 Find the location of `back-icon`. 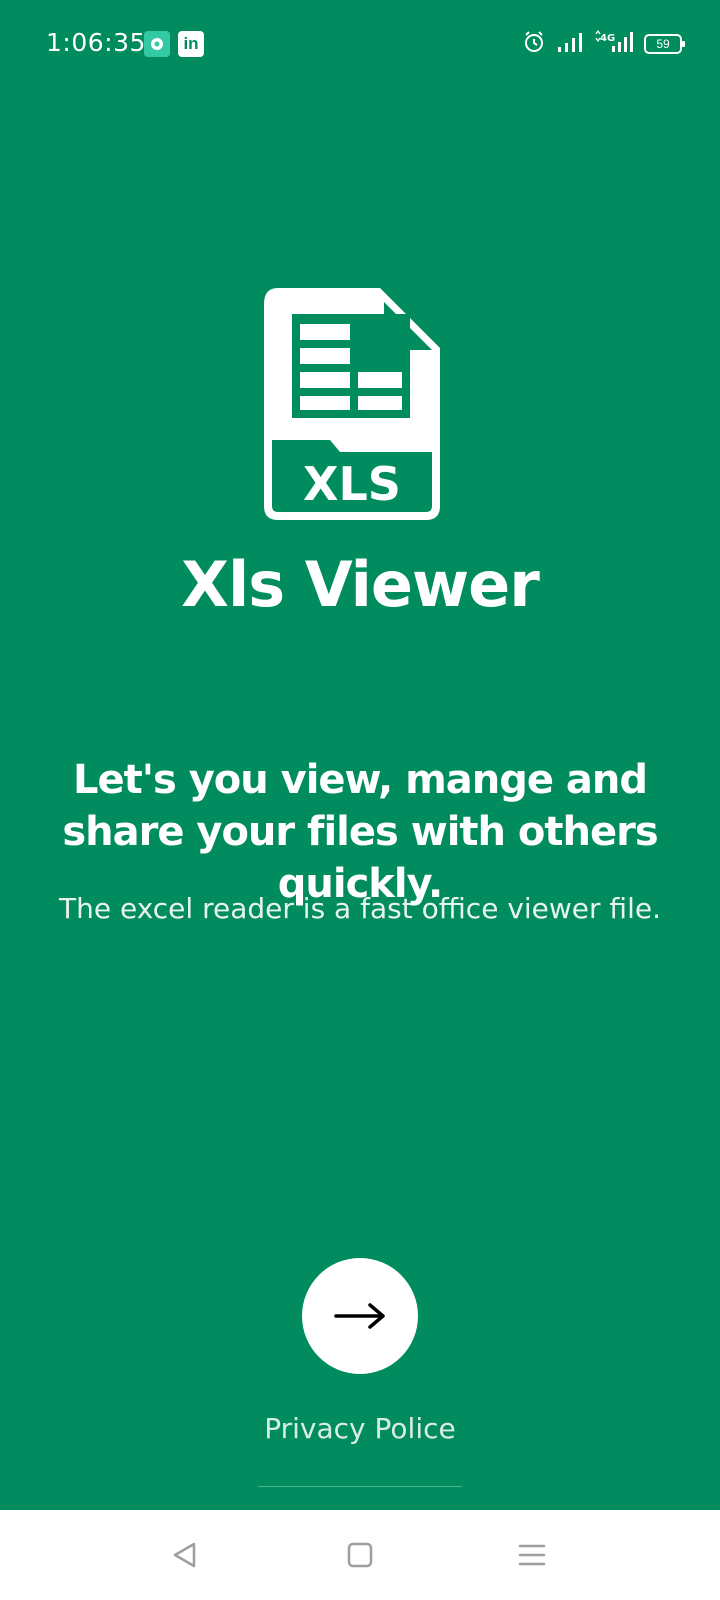

back-icon is located at coordinates (184, 1555).